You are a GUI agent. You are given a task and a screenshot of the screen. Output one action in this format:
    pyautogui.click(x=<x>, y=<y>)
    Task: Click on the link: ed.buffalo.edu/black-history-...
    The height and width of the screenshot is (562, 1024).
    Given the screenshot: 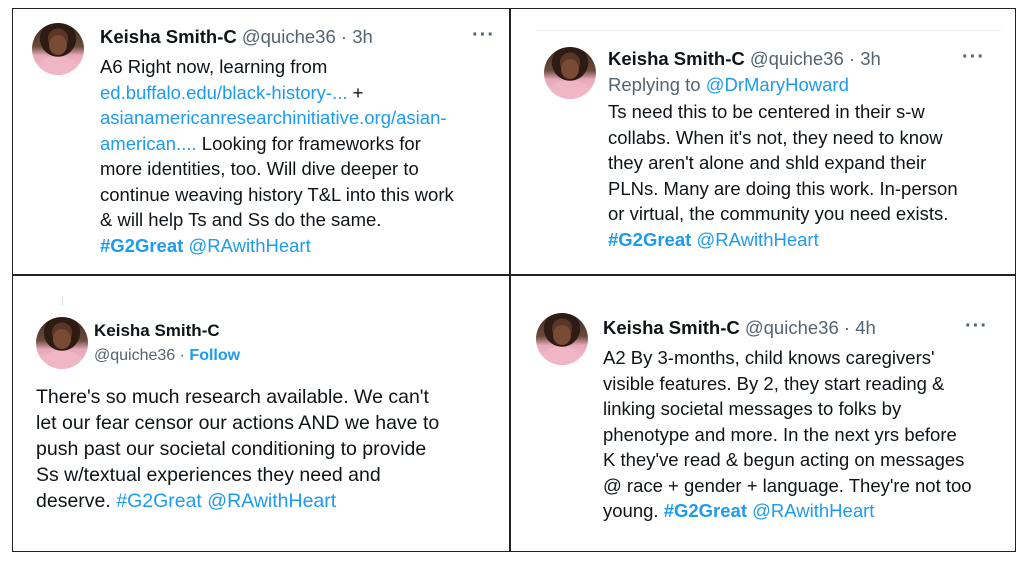 What is the action you would take?
    pyautogui.click(x=224, y=92)
    